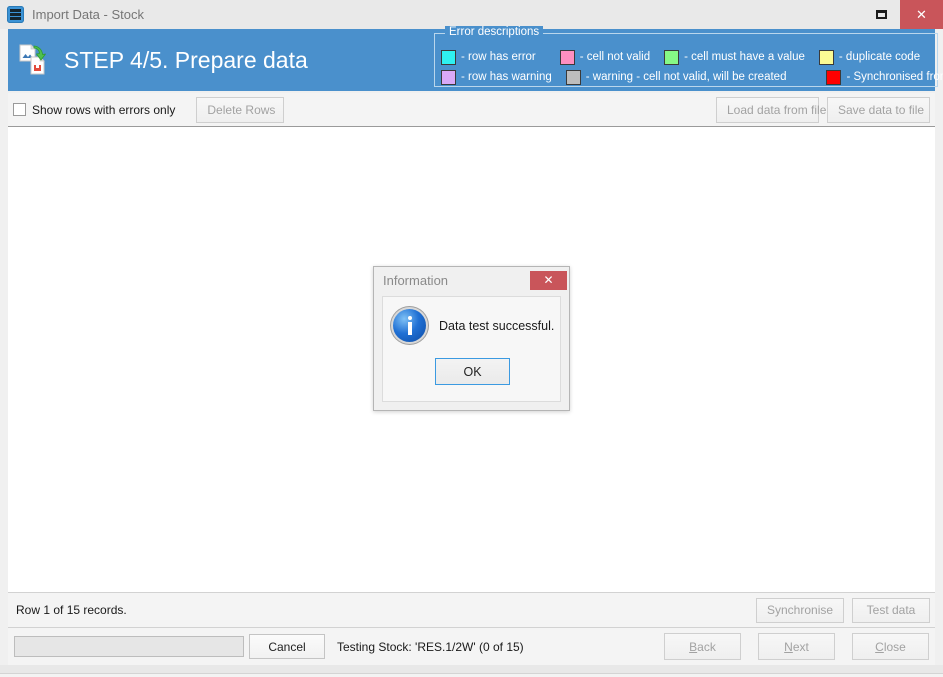 Image resolution: width=943 pixels, height=677 pixels. What do you see at coordinates (494, 32) in the screenshot?
I see `error-descriptions-title: Error descriptions` at bounding box center [494, 32].